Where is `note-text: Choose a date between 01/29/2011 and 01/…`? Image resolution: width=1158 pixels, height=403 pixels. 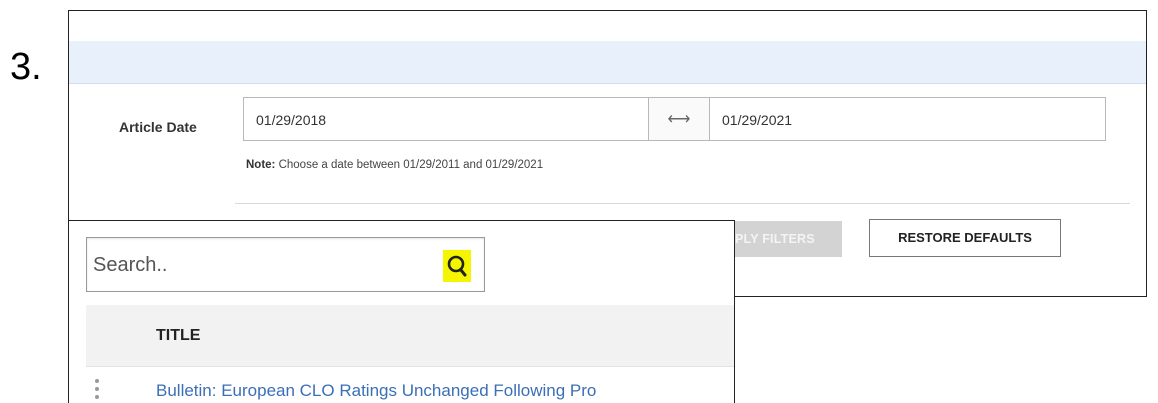 note-text: Choose a date between 01/29/2011 and 01/… is located at coordinates (409, 165).